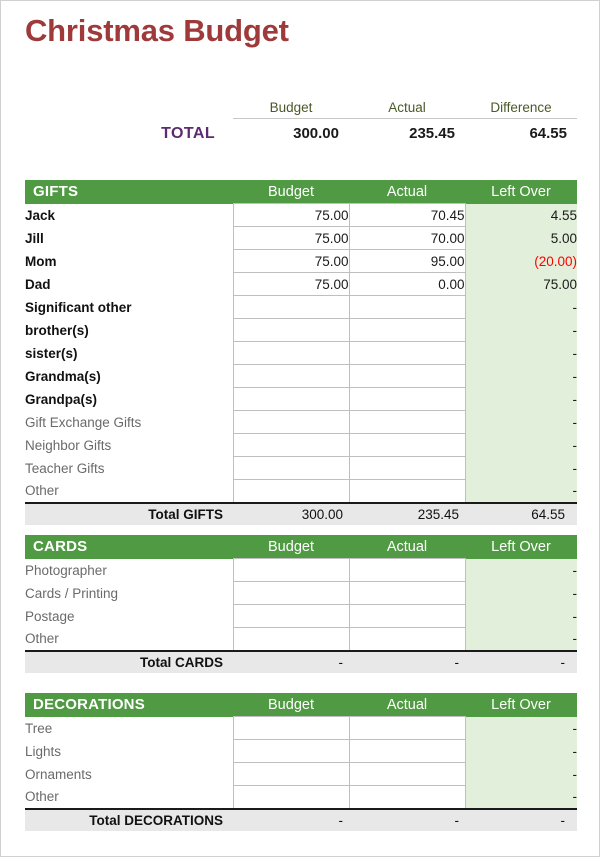 The width and height of the screenshot is (600, 857). I want to click on section-total-label: Total CARDS, so click(129, 661).